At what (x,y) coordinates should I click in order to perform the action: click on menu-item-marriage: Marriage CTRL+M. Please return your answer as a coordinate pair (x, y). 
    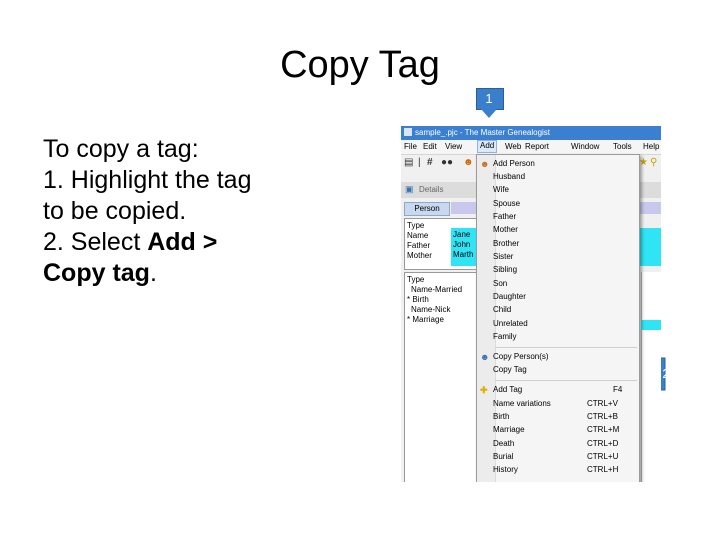
    Looking at the image, I should click on (558, 429).